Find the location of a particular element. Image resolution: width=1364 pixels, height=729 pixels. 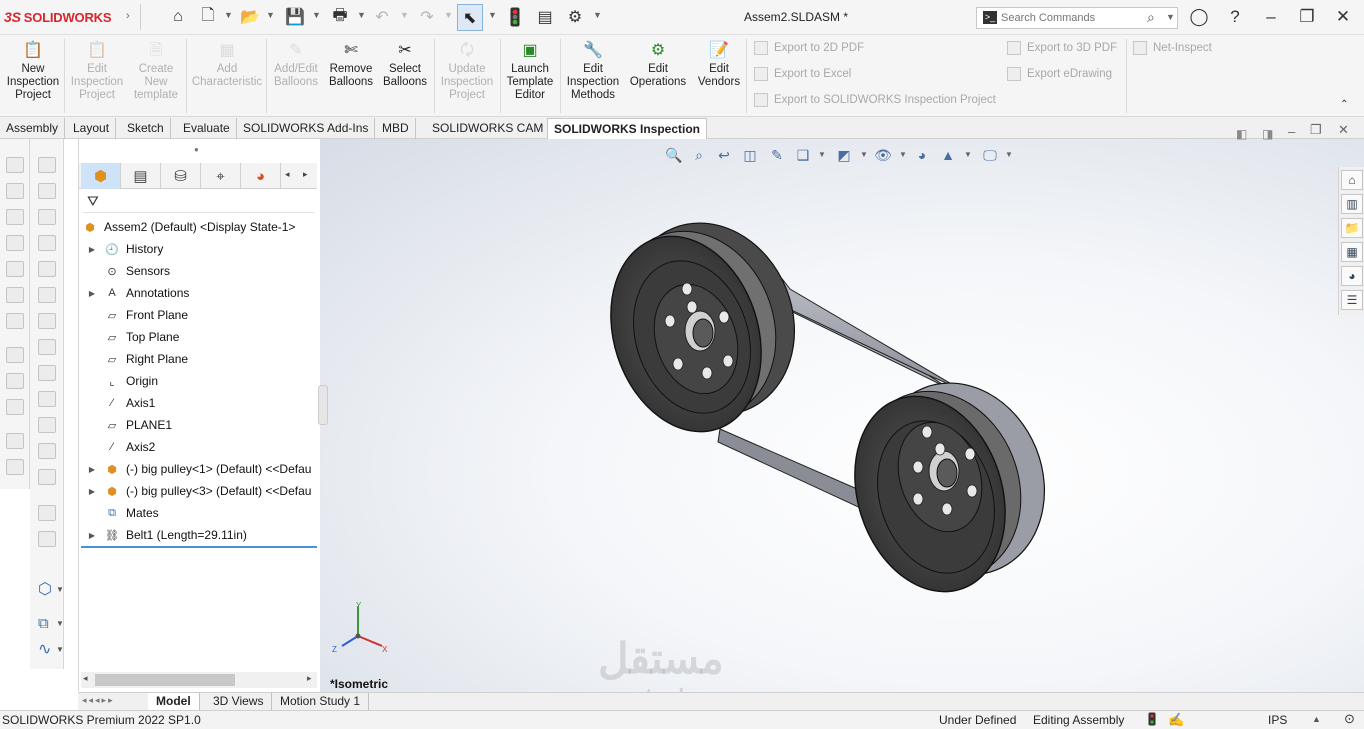

add-characteristic-button: ▦ Add Characteristic is located at coordinates (227, 64).